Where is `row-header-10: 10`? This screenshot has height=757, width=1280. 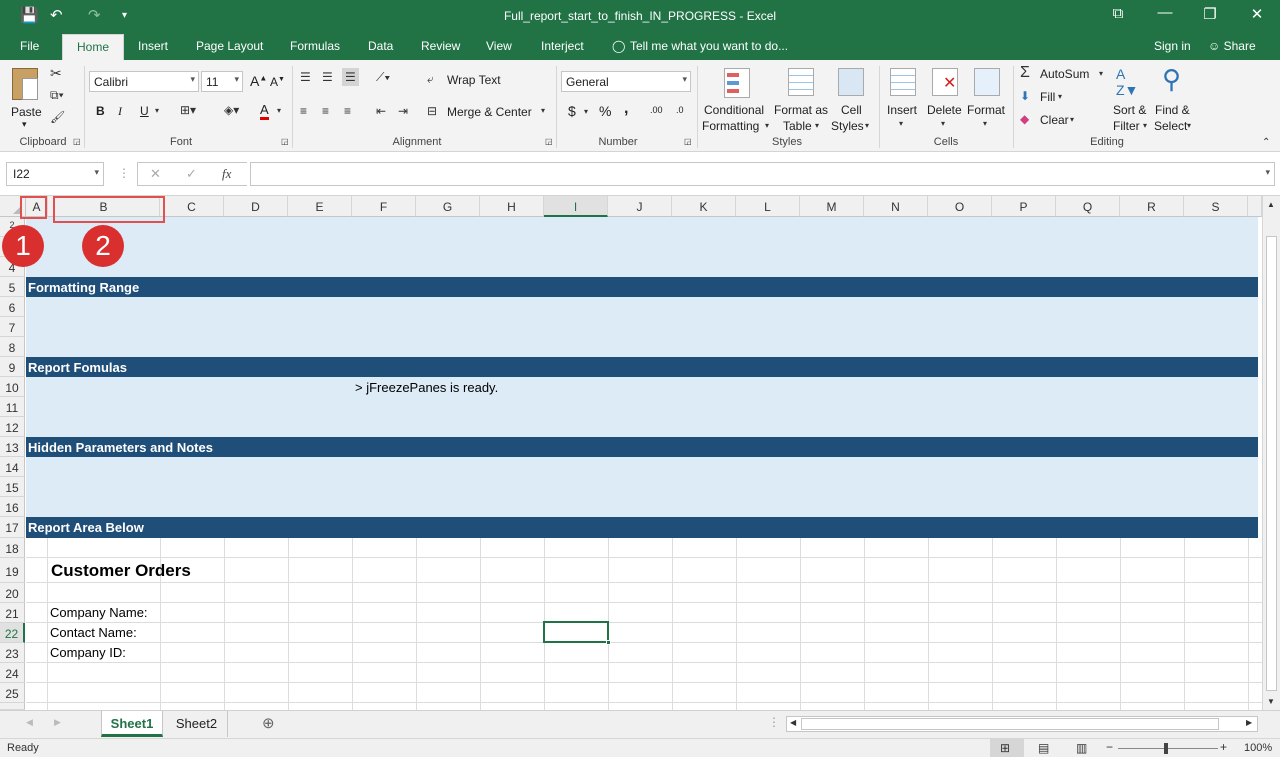 row-header-10: 10 is located at coordinates (12, 387).